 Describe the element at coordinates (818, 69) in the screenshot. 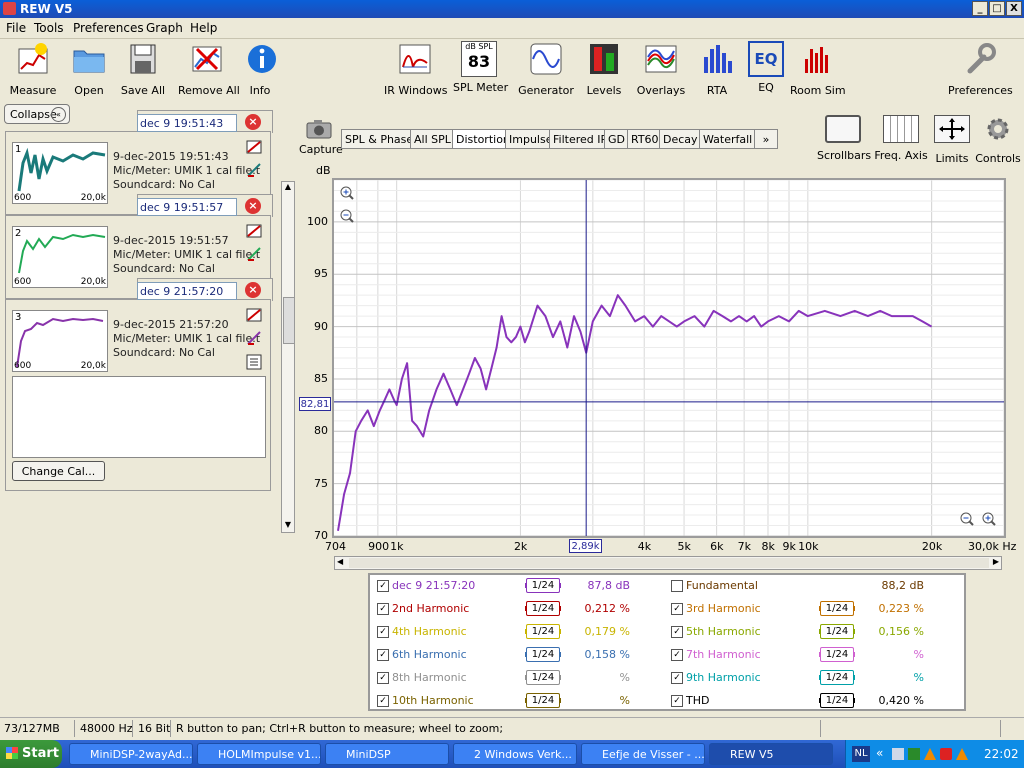

I see `room-sim-button: Room Sim` at that location.